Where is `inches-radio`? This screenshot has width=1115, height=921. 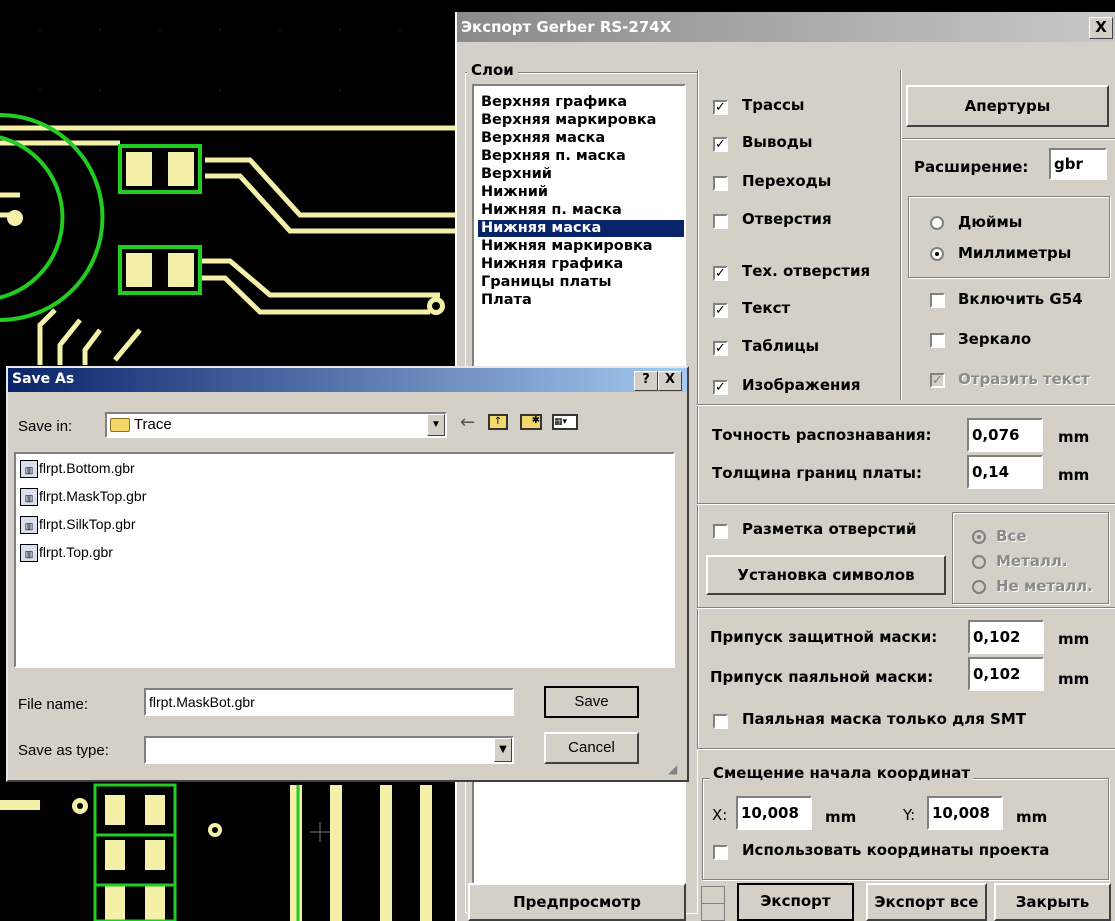 inches-radio is located at coordinates (937, 223).